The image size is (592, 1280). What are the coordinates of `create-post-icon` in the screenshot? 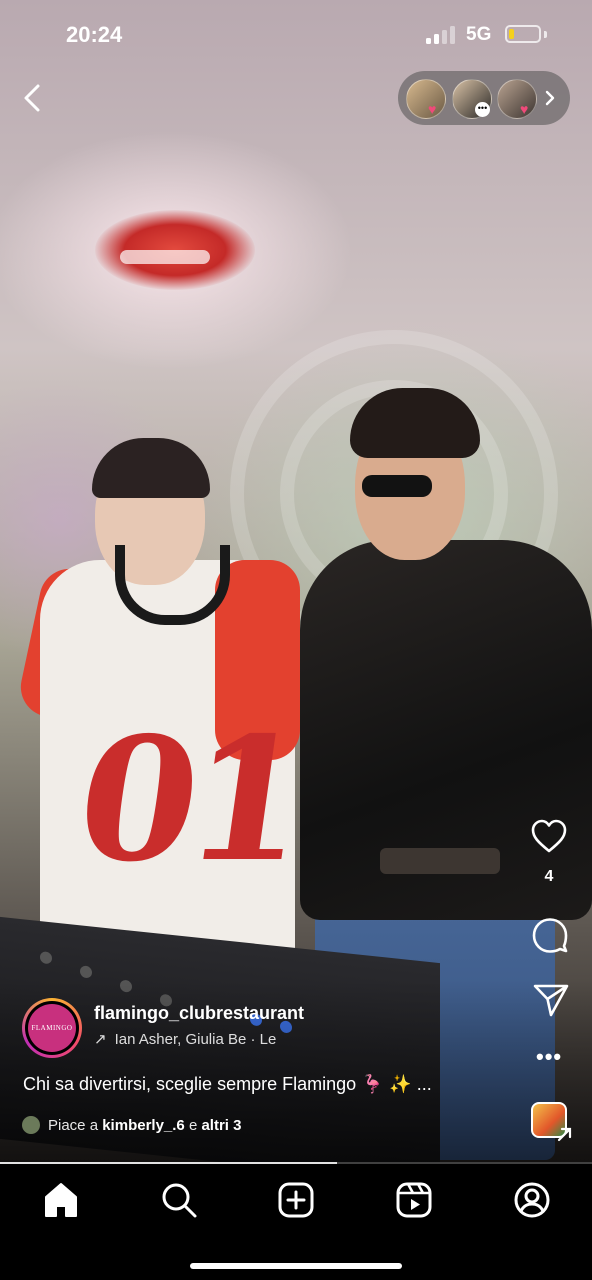 It's located at (296, 1200).